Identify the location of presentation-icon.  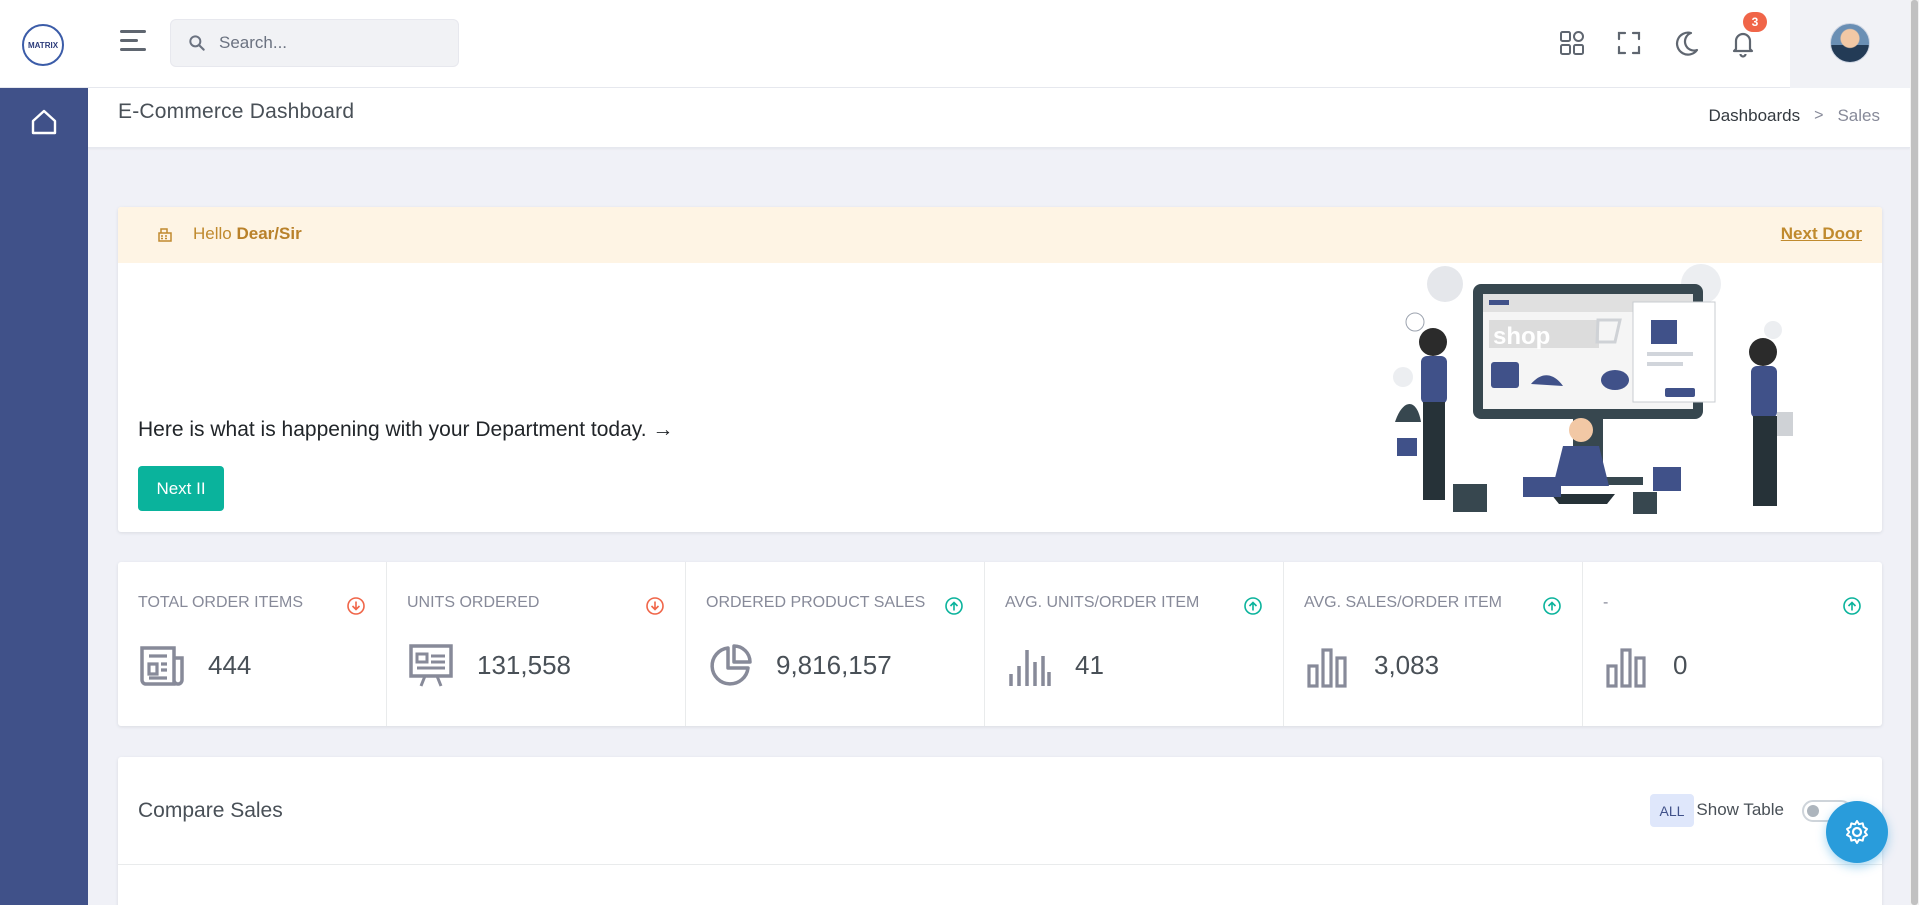
(431, 665).